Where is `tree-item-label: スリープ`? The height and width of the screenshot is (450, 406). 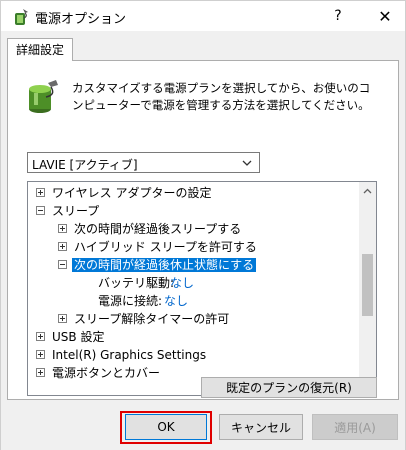
tree-item-label: スリープ is located at coordinates (76, 211).